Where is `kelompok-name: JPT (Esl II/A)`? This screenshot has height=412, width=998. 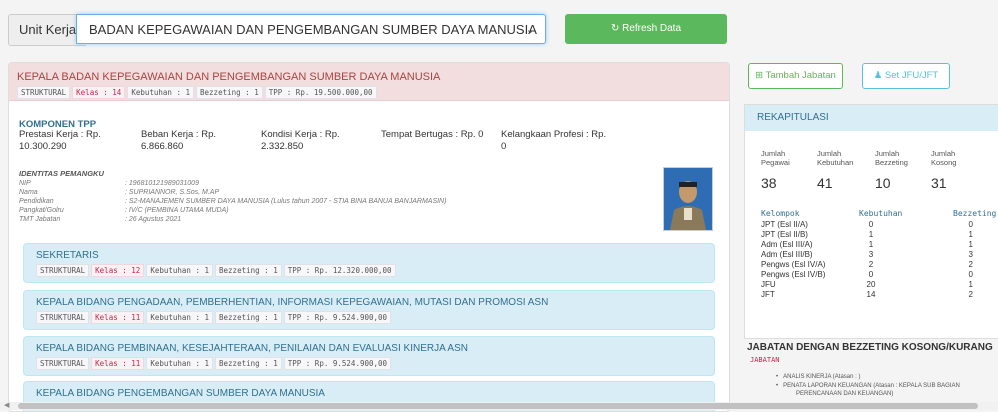 kelompok-name: JPT (Esl II/A) is located at coordinates (784, 224).